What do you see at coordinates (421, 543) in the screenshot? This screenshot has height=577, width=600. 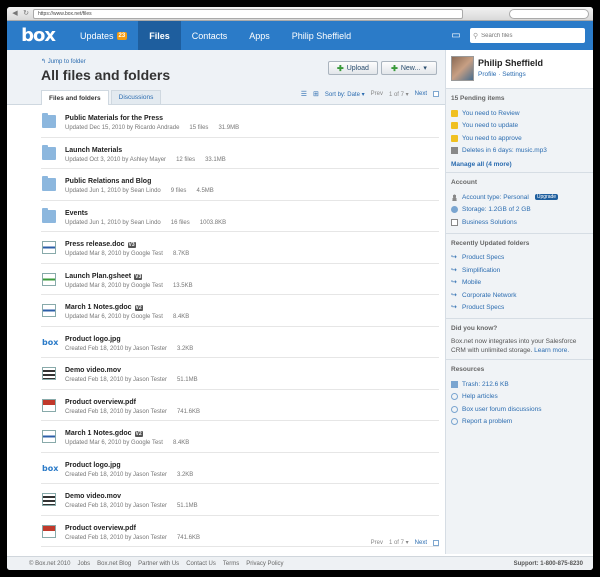 I see `pager-next-bottom: Next` at bounding box center [421, 543].